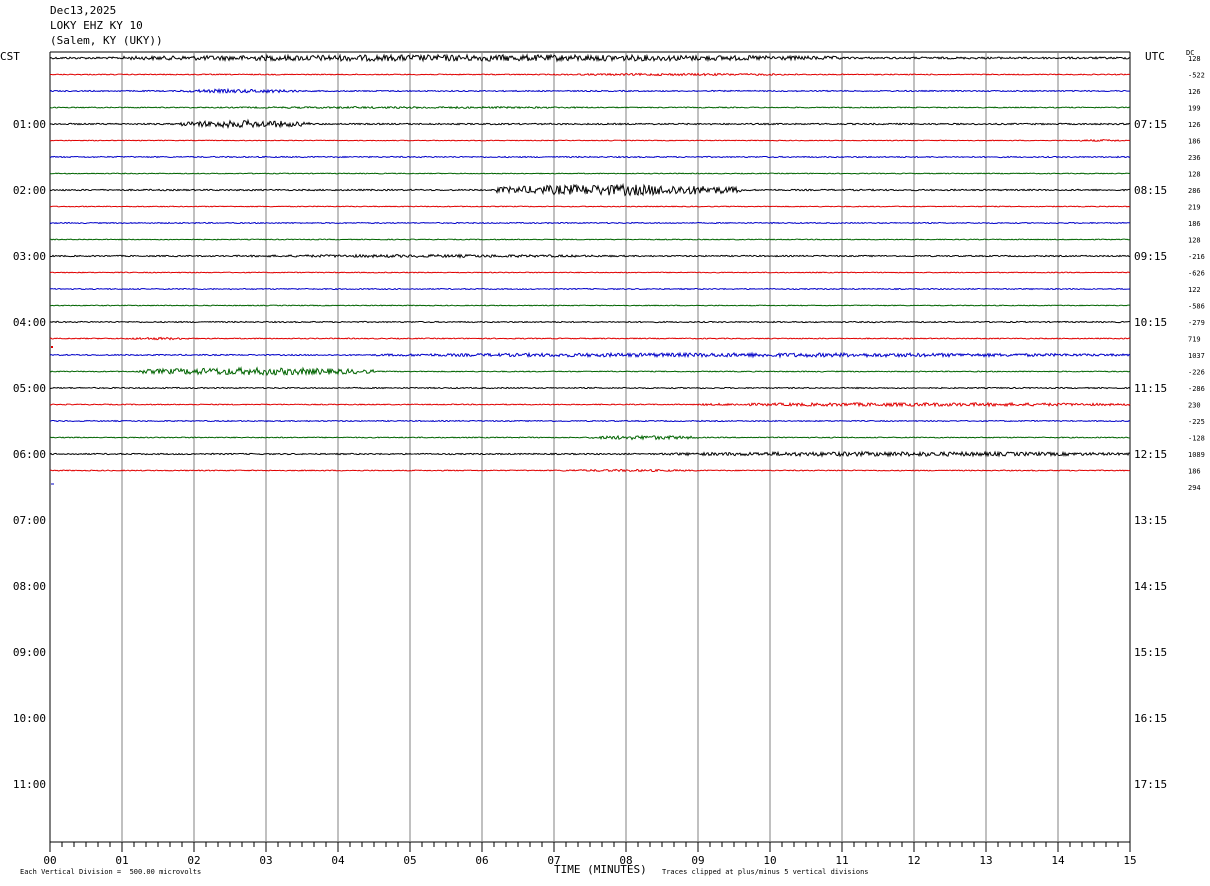 This screenshot has height=886, width=1210. I want to click on dc-offset-value: 230, so click(1194, 406).